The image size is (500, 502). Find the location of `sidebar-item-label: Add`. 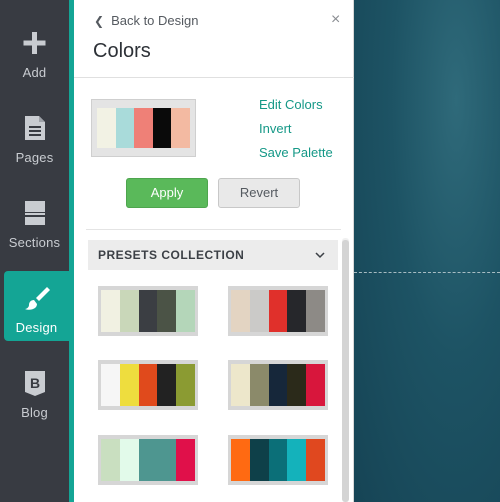

sidebar-item-label: Add is located at coordinates (34, 72).